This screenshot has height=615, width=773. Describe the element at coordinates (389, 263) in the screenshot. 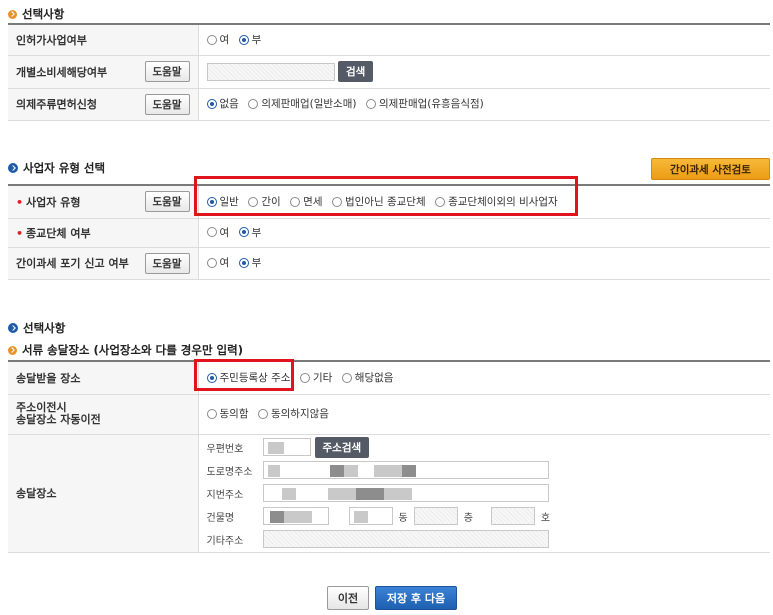

I see `row-simple-waive: 간이과세 포기 신고 여부 도움말 여 부` at that location.